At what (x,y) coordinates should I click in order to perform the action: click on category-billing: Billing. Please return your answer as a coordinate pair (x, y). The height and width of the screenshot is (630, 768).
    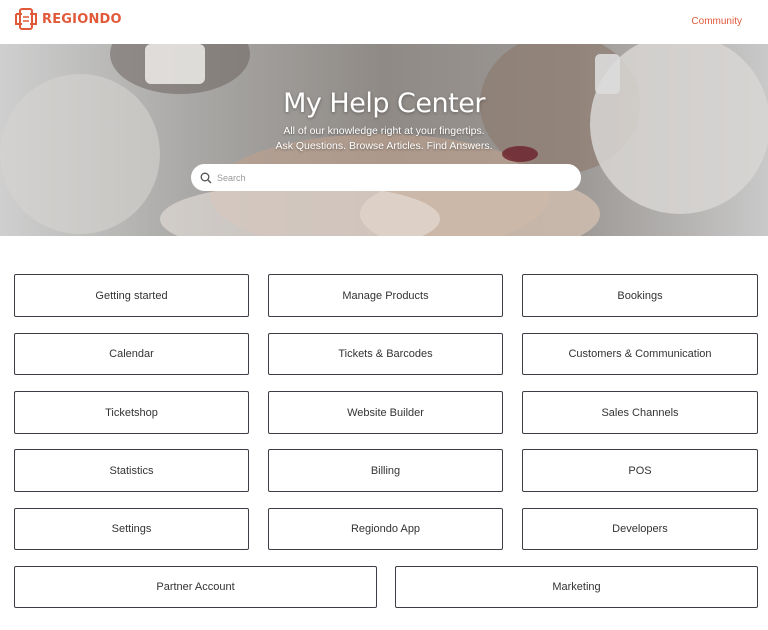
    Looking at the image, I should click on (385, 470).